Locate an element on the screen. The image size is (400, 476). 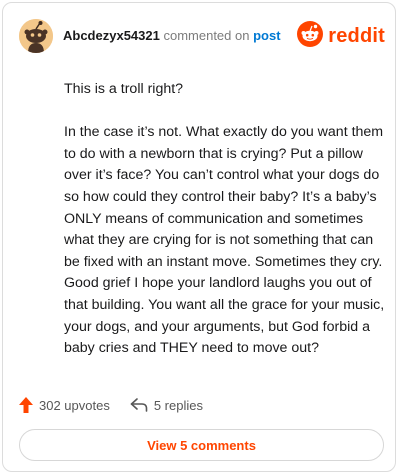
snoo-avatar-icon is located at coordinates (36, 36).